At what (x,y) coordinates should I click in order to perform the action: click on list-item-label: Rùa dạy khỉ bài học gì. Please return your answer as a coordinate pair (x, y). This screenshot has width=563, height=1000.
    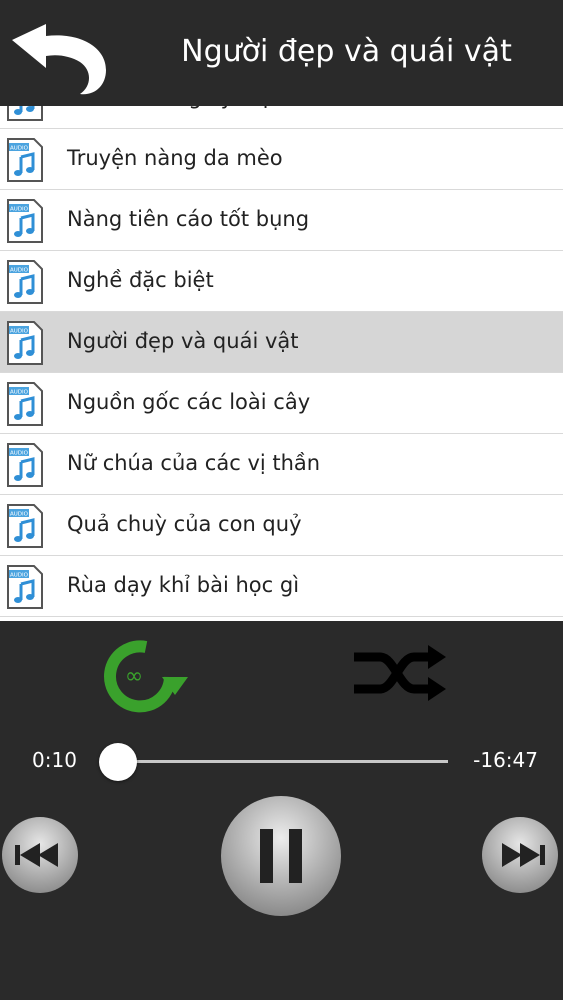
    Looking at the image, I should click on (183, 585).